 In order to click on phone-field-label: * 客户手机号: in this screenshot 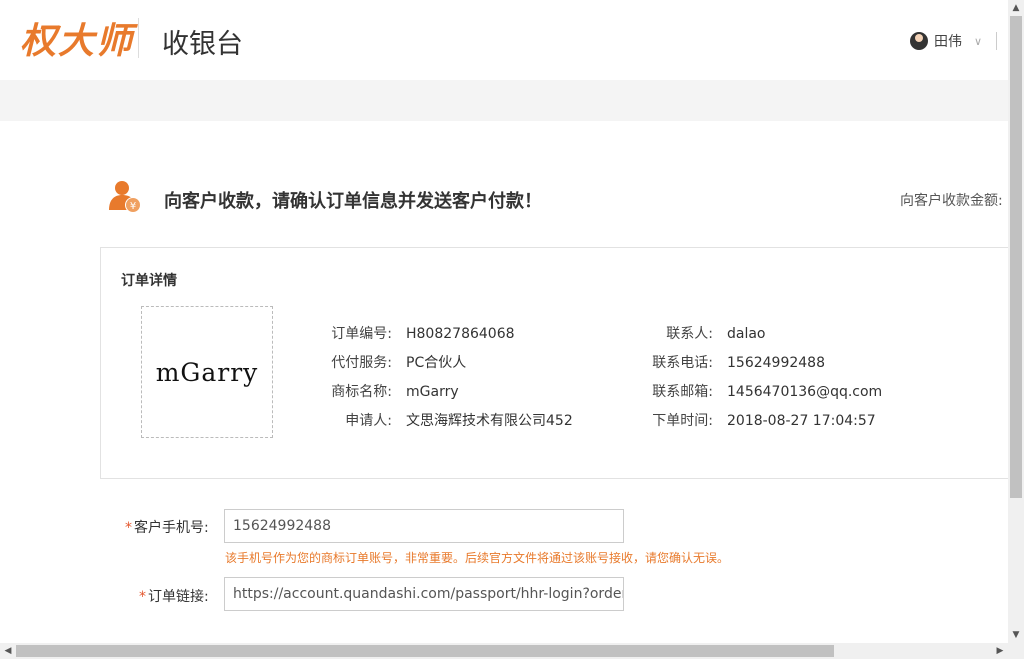, I will do `click(167, 527)`.